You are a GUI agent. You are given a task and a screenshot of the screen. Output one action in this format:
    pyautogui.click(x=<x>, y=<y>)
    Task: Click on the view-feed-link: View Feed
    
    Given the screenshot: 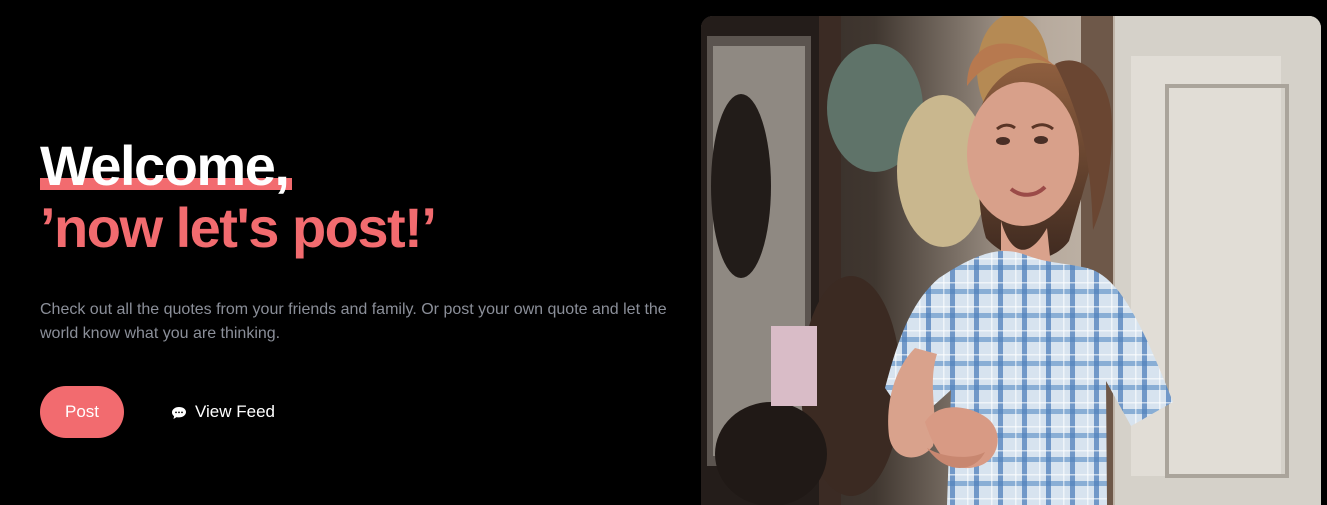 What is the action you would take?
    pyautogui.click(x=223, y=412)
    